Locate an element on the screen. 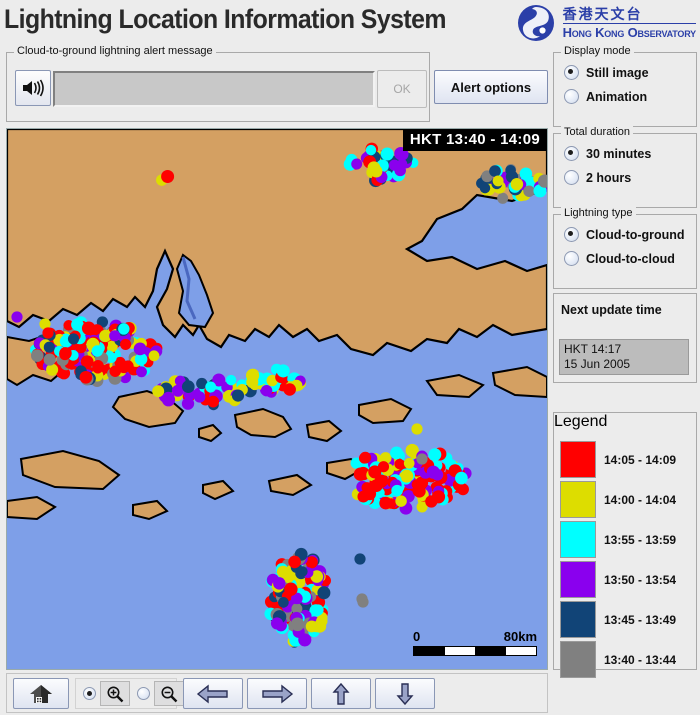 The height and width of the screenshot is (715, 700). zoom-in-option is located at coordinates (103, 693).